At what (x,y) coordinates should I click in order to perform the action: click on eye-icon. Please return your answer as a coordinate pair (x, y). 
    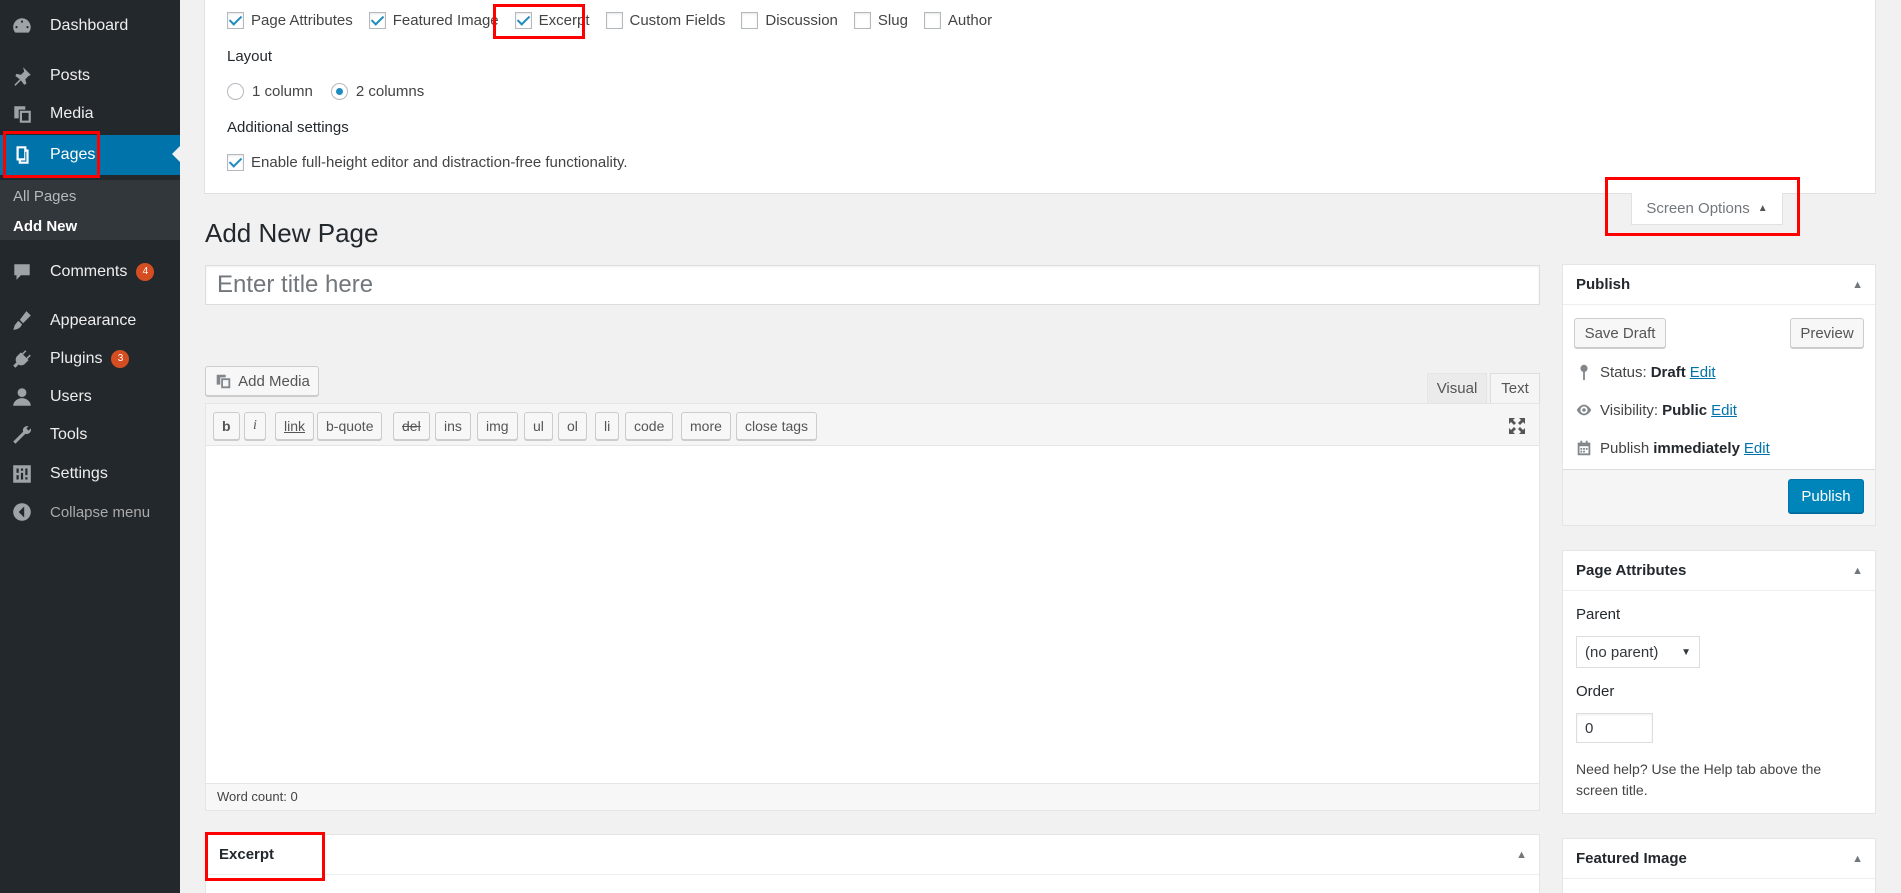
    Looking at the image, I should click on (1584, 410).